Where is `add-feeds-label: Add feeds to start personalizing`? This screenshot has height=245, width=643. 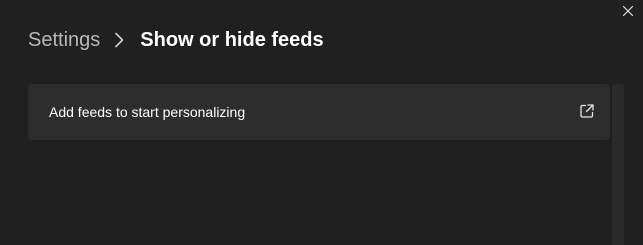
add-feeds-label: Add feeds to start personalizing is located at coordinates (147, 112).